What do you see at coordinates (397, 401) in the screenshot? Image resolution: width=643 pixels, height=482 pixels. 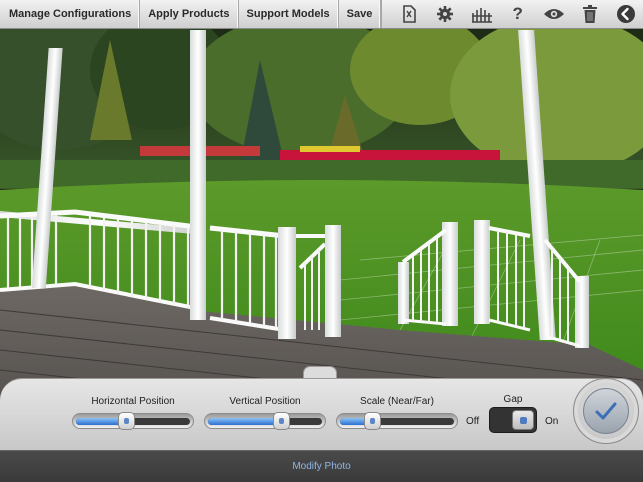 I see `scale-label: Scale (Near/Far)` at bounding box center [397, 401].